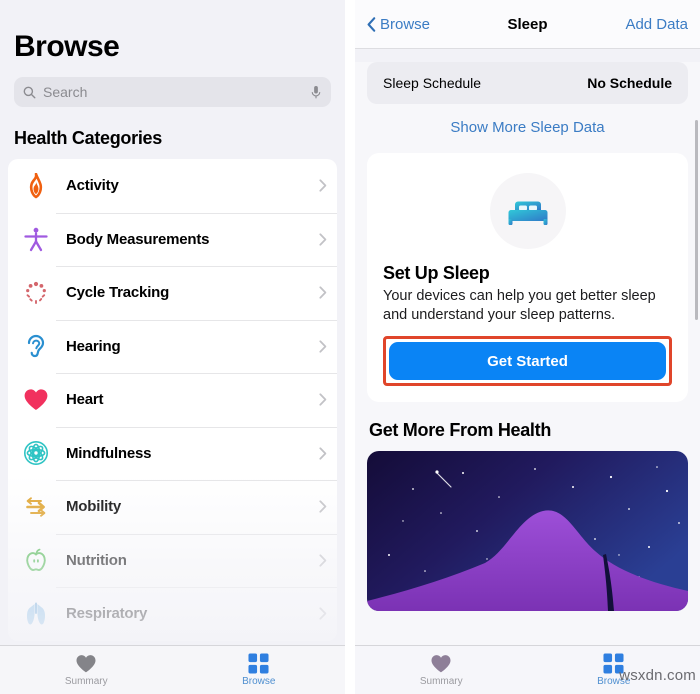 This screenshot has width=700, height=694. Describe the element at coordinates (107, 614) in the screenshot. I see `category-label: Respiratory` at that location.